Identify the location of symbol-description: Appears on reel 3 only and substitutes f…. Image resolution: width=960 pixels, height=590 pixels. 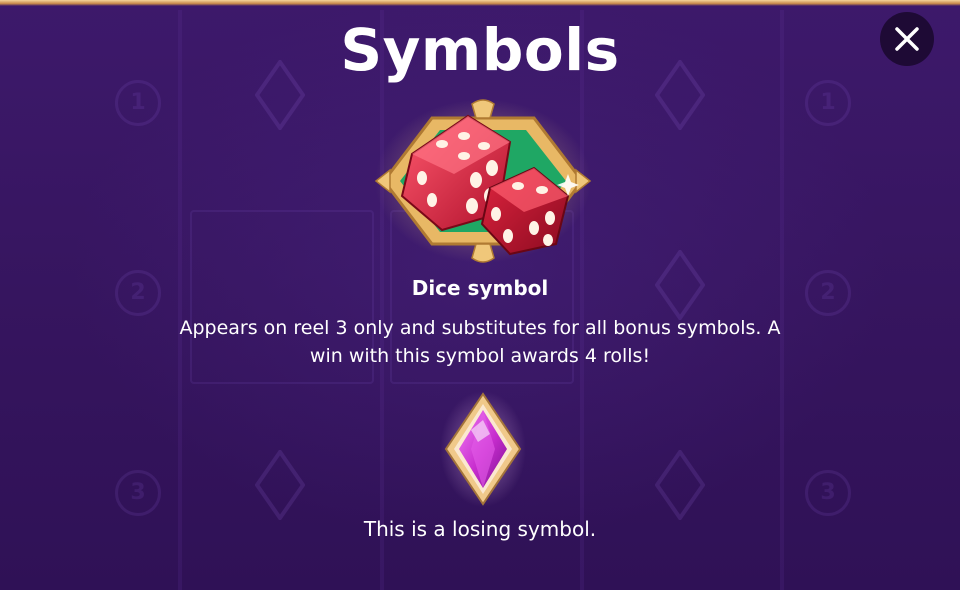
(480, 342).